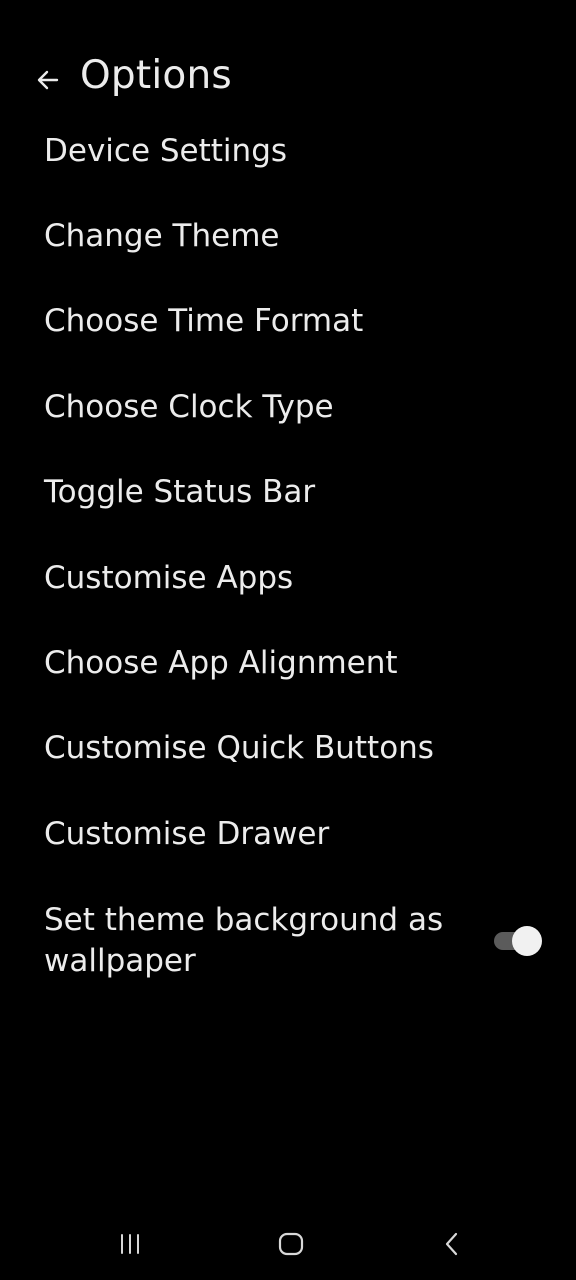 The height and width of the screenshot is (1280, 576). I want to click on menu-item-choose-clock-type: Choose Clock Type, so click(288, 407).